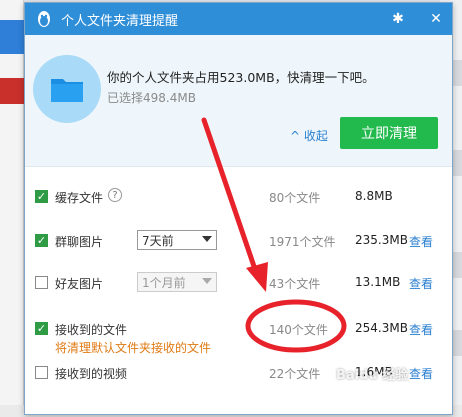  I want to click on gear-icon: ✱, so click(398, 19).